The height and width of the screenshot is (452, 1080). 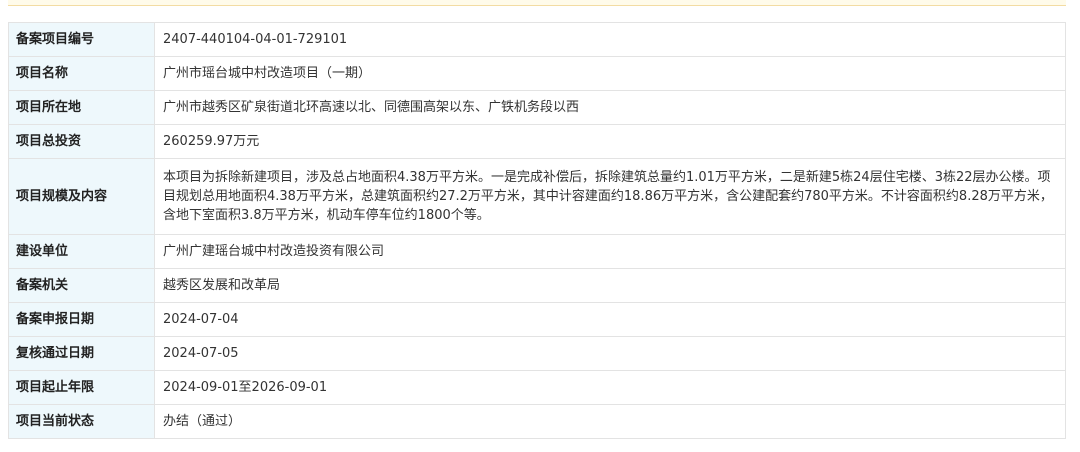 I want to click on row-value: 广州广建瑶台城中村改造投资有限公司, so click(x=610, y=251).